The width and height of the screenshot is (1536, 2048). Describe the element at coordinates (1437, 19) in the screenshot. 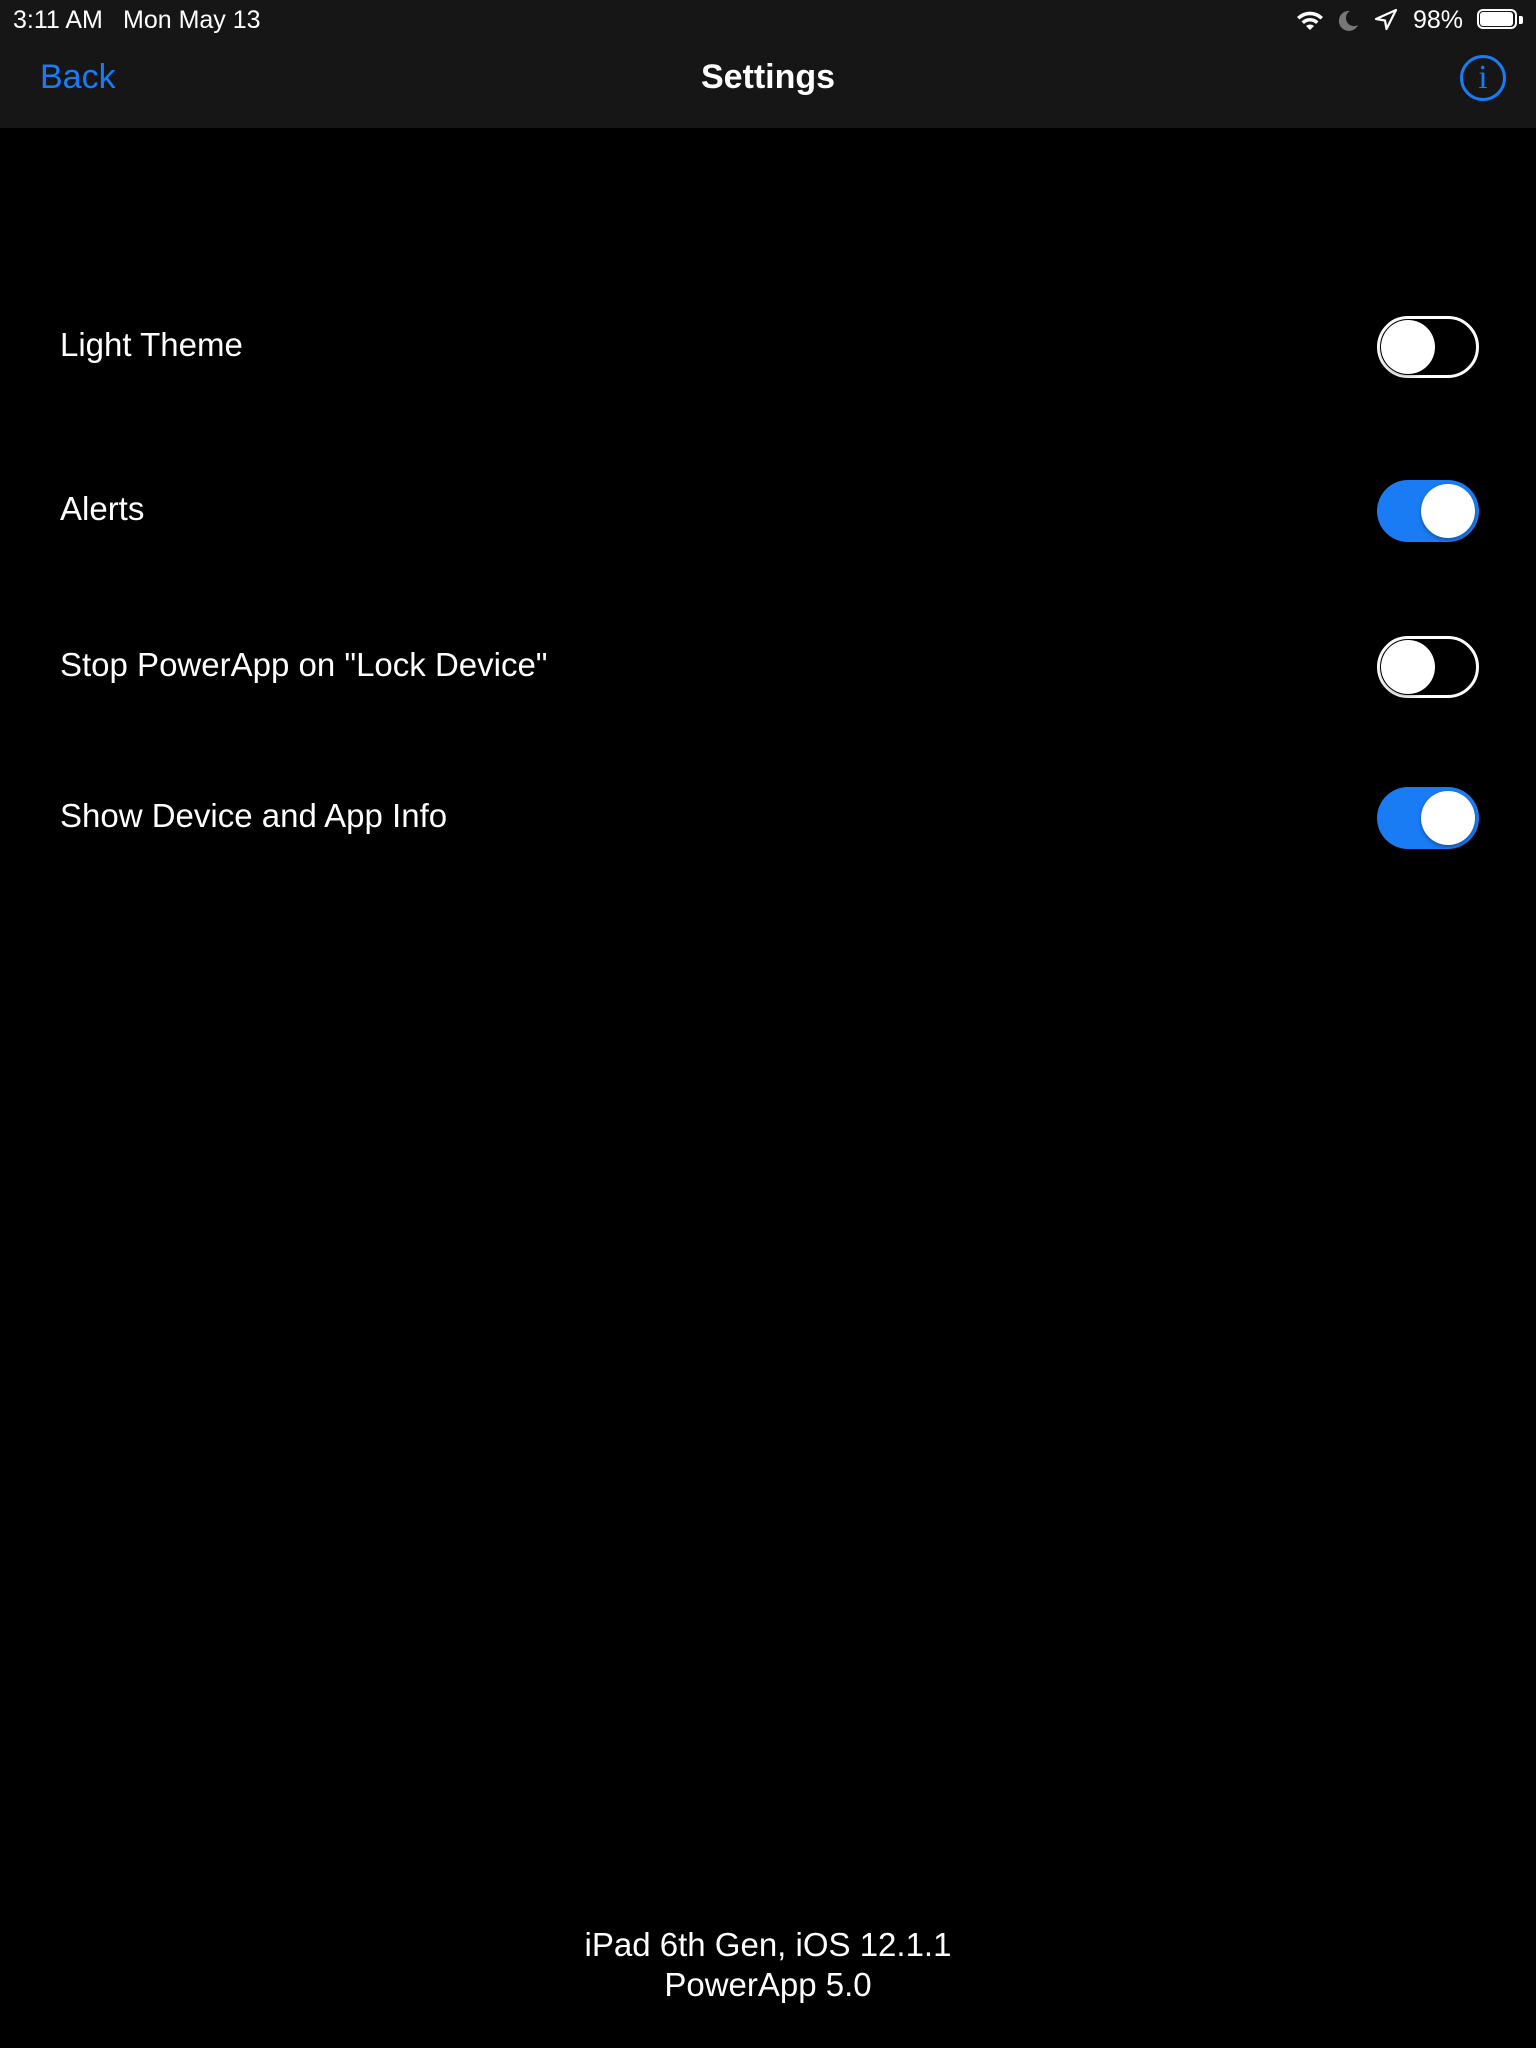

I see `battery-percent: 98%` at that location.